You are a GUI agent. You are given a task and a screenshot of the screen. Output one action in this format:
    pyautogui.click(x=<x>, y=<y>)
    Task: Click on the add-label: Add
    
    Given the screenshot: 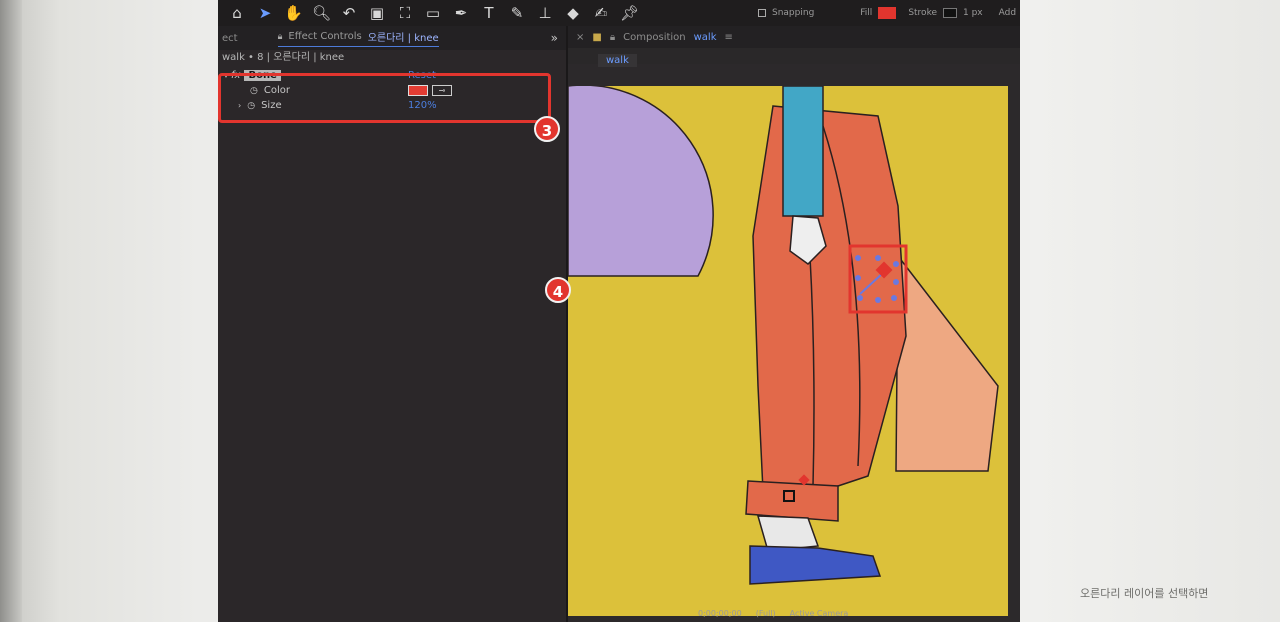 What is the action you would take?
    pyautogui.click(x=1007, y=13)
    